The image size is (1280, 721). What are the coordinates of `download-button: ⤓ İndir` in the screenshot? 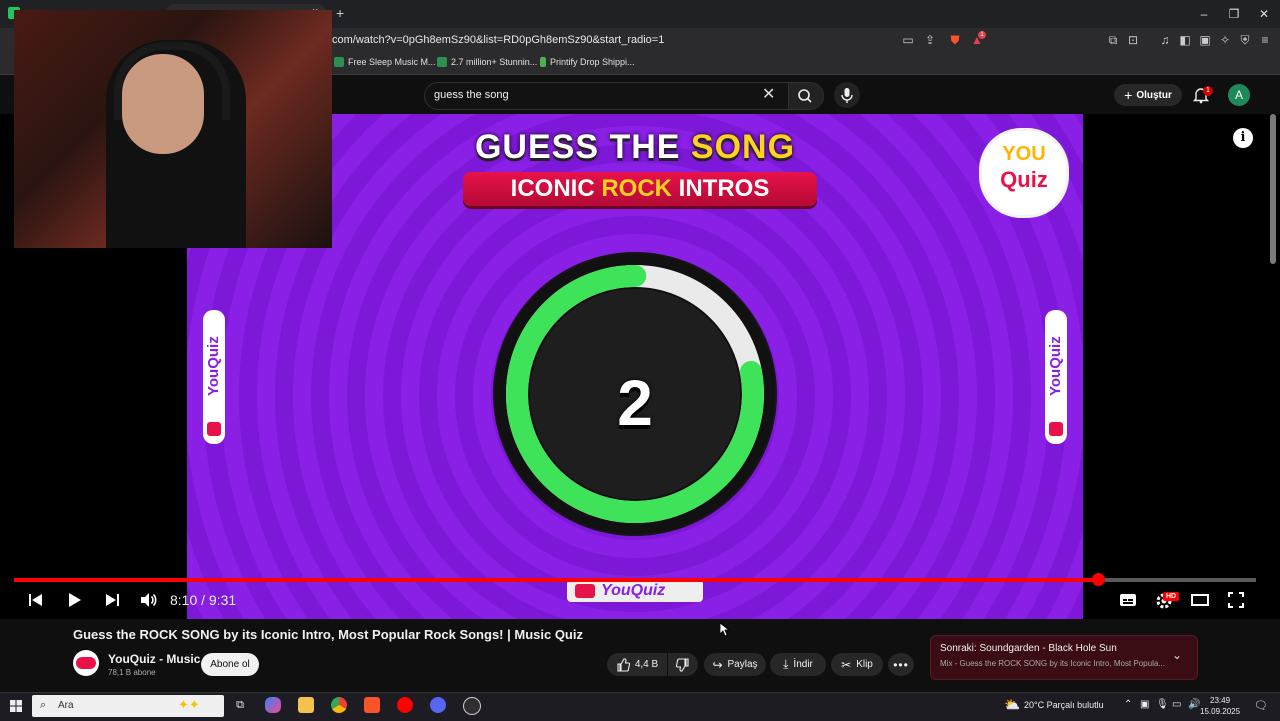 It's located at (798, 664).